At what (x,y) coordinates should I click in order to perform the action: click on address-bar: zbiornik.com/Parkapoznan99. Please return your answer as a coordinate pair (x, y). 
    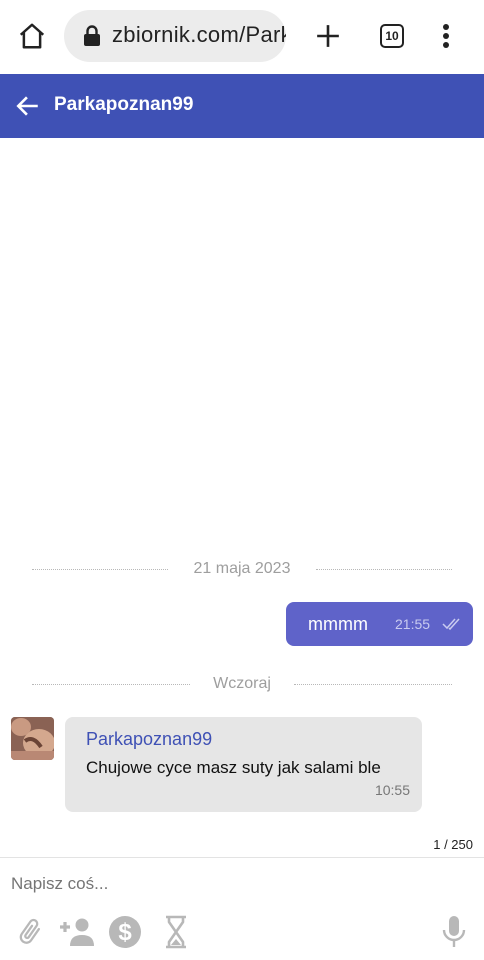
    Looking at the image, I should click on (175, 36).